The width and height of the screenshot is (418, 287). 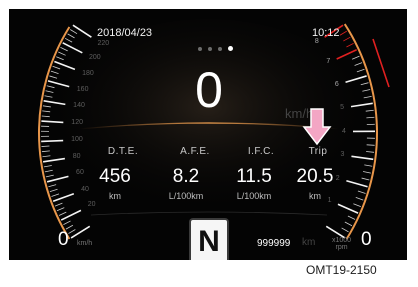 I want to click on trip-unit-ifc: L/100km, so click(x=254, y=196).